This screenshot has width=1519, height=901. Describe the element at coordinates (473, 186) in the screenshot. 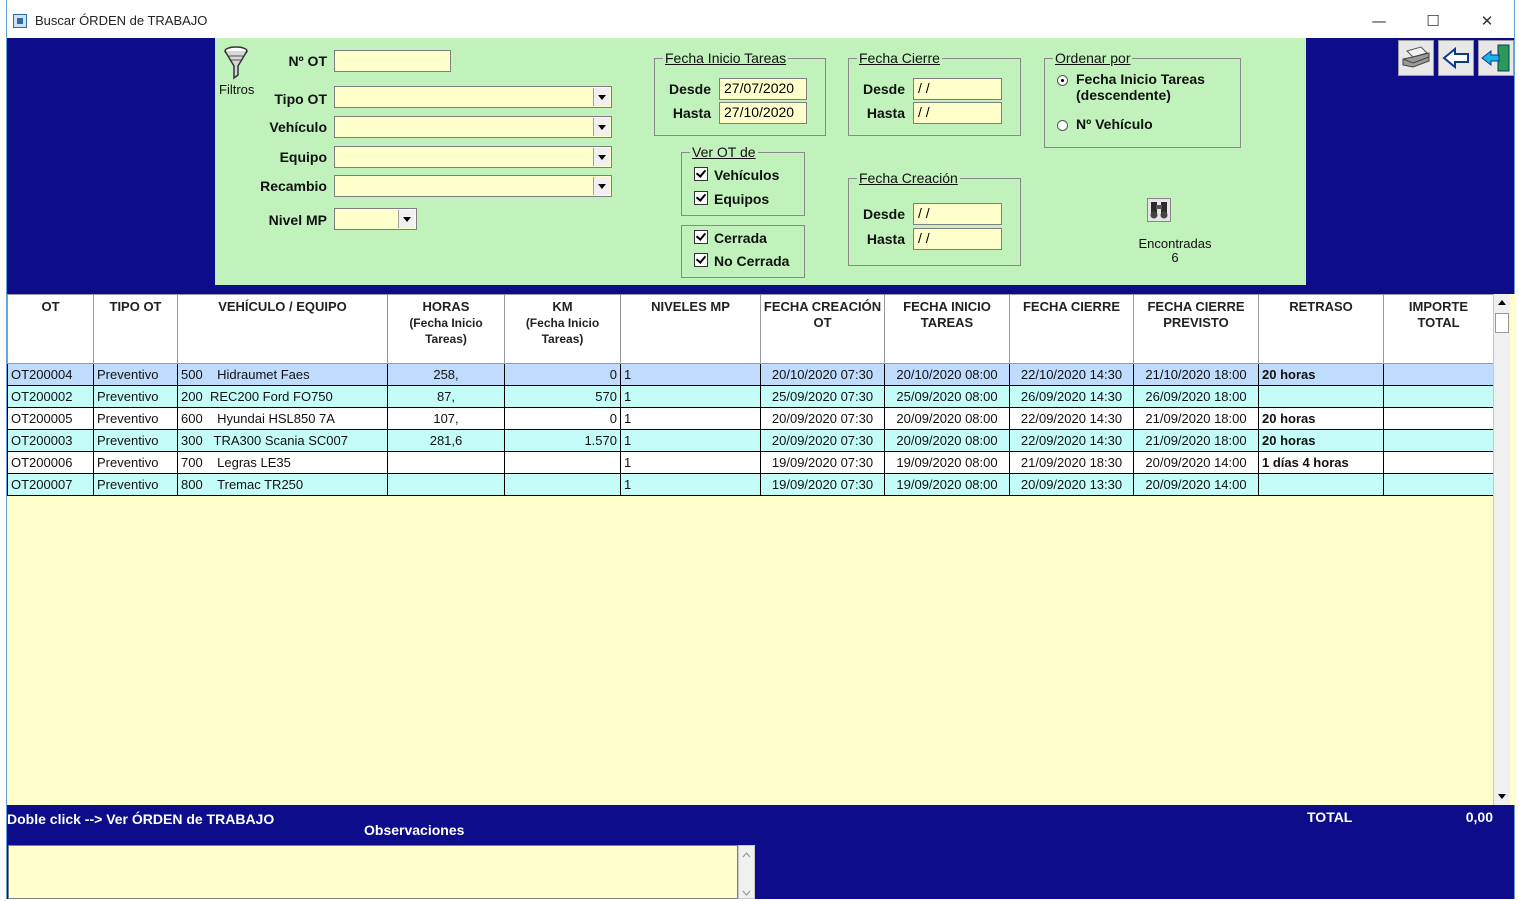

I see `recambio-select` at that location.